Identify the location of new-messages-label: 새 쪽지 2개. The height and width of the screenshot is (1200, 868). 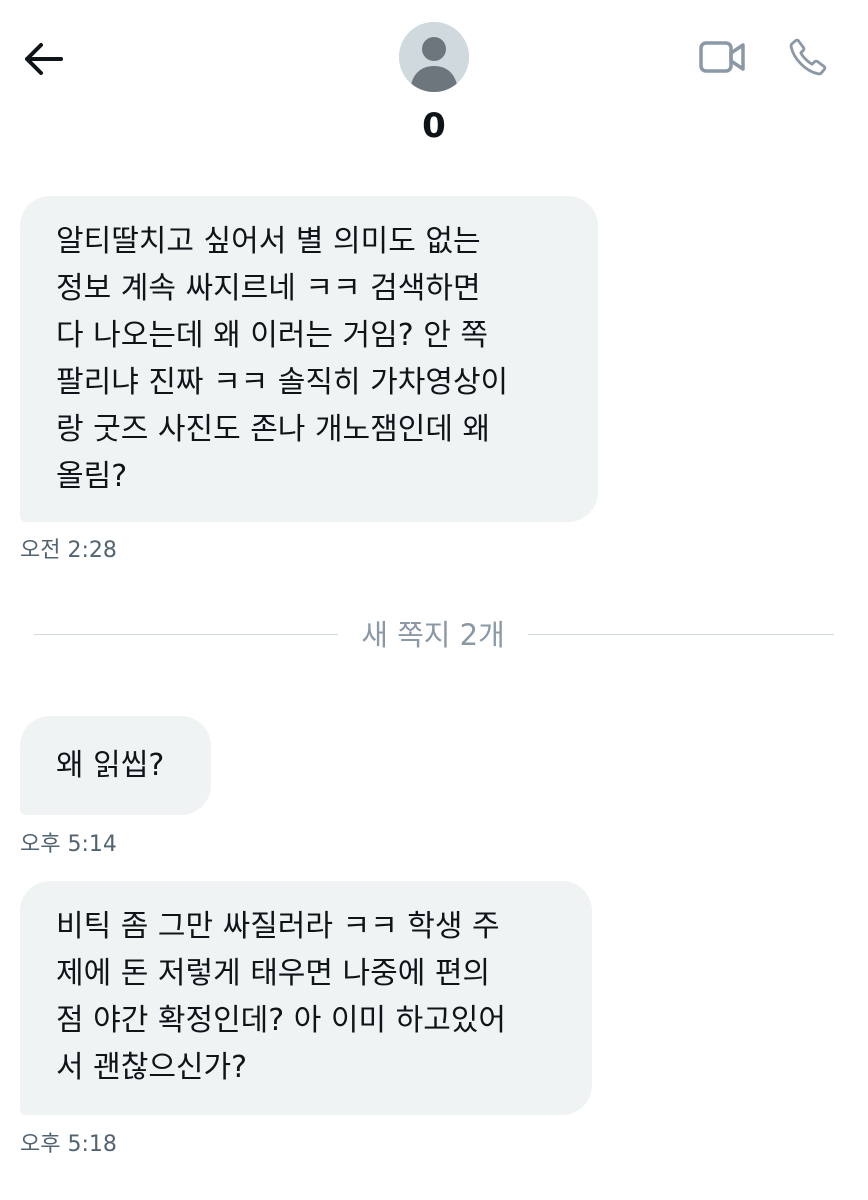
(433, 635).